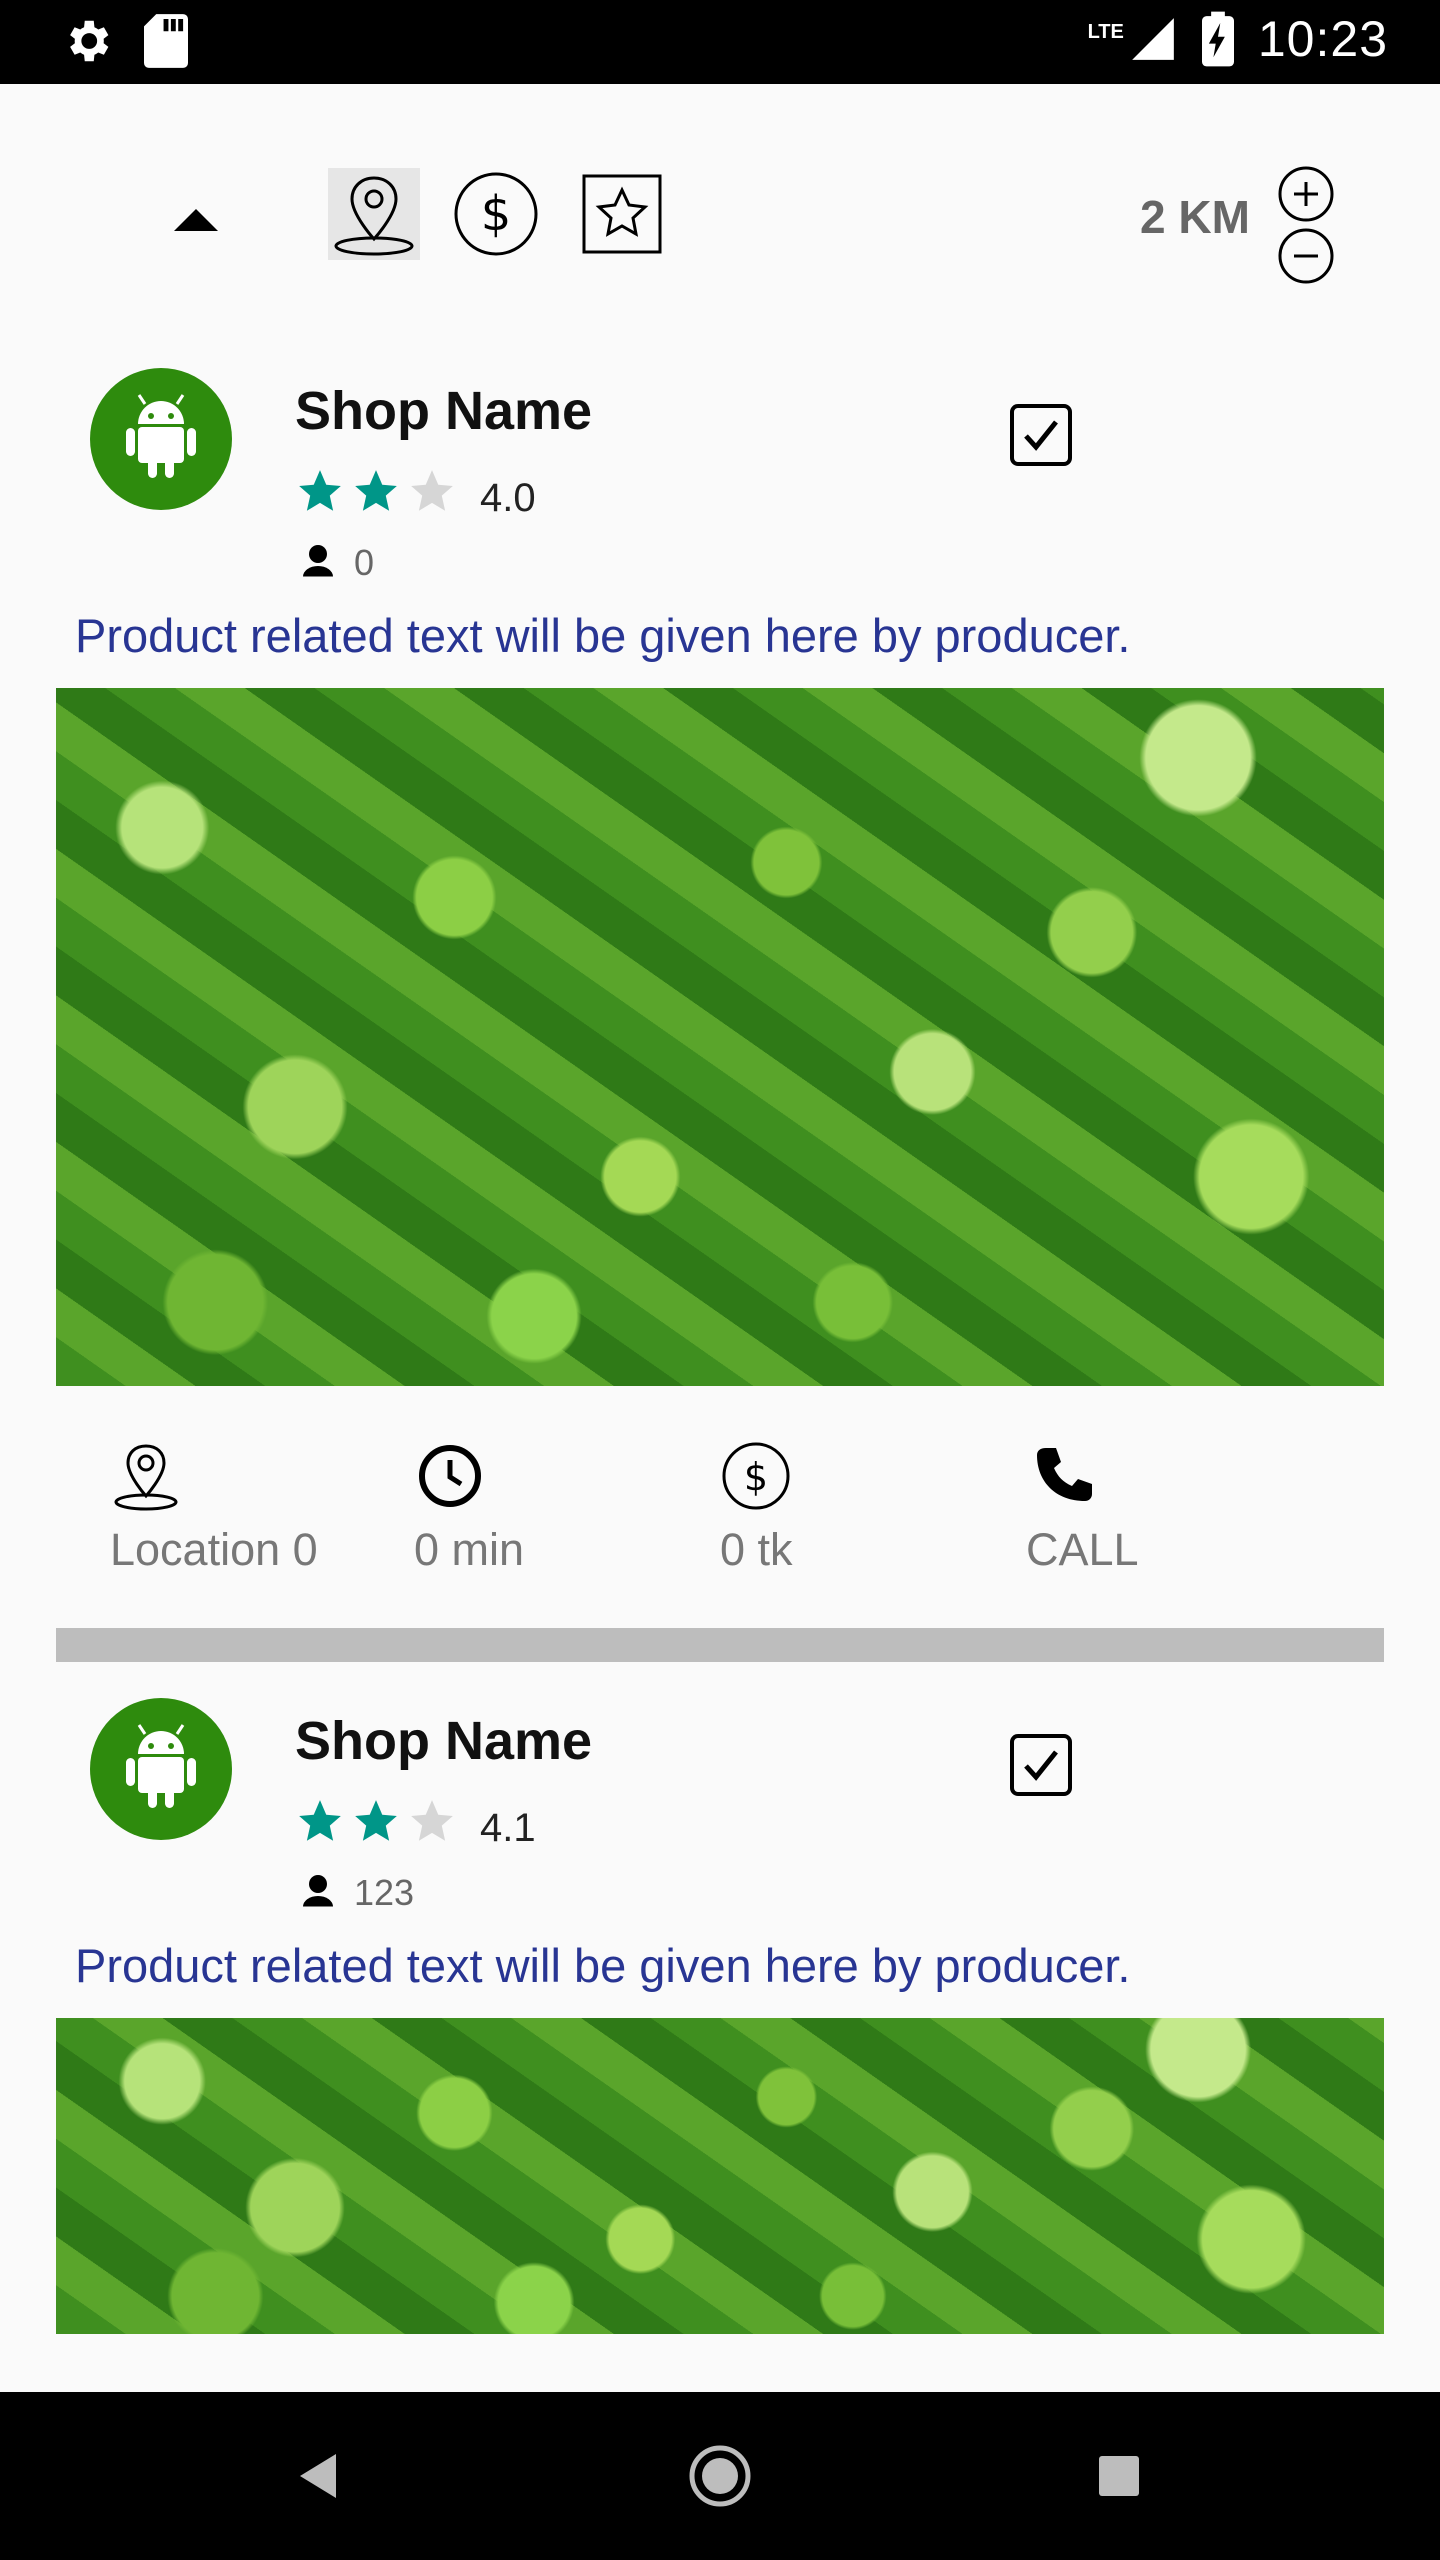  What do you see at coordinates (508, 498) in the screenshot?
I see `rating-value: 4.0` at bounding box center [508, 498].